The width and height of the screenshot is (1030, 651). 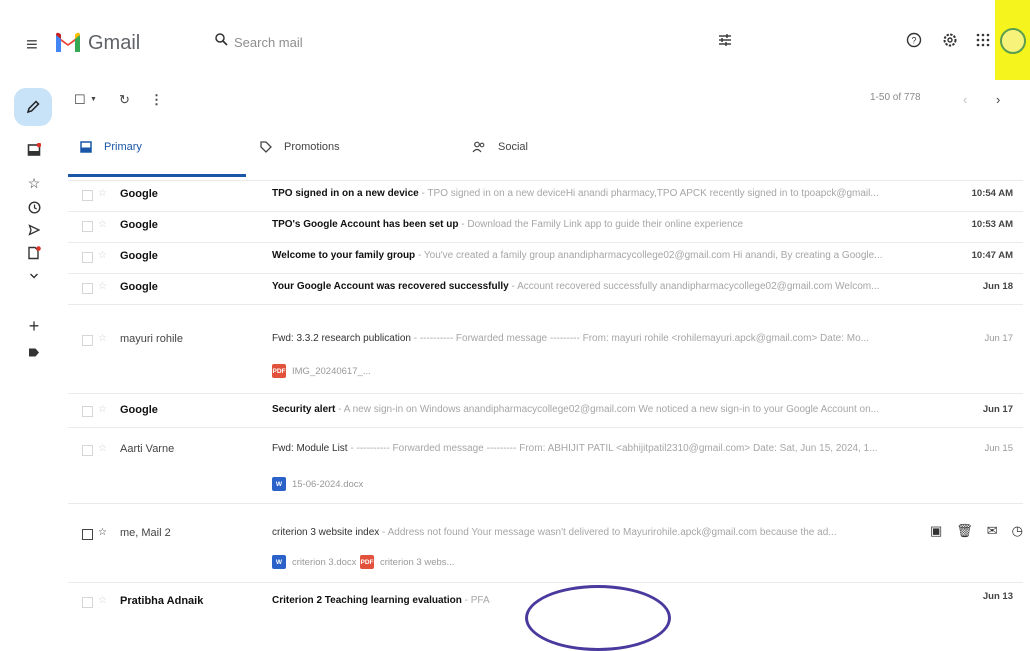 I want to click on add-label-plus-icon: +, so click(x=34, y=326).